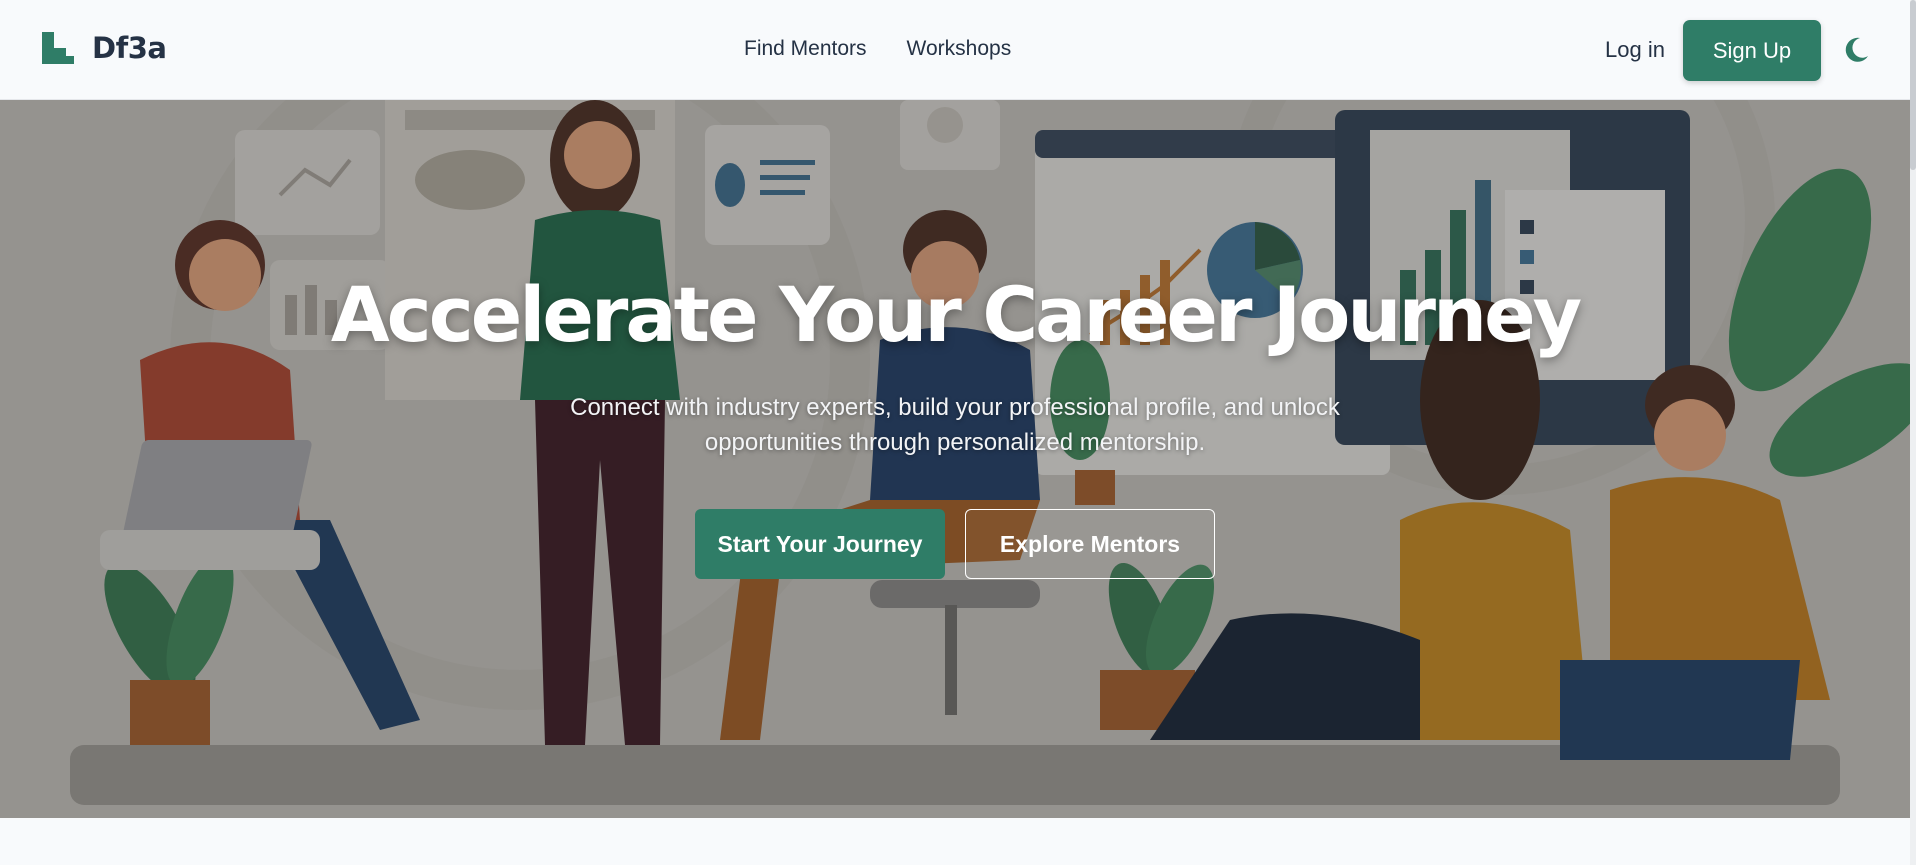  Describe the element at coordinates (129, 48) in the screenshot. I see `brand-name: Df3a` at that location.